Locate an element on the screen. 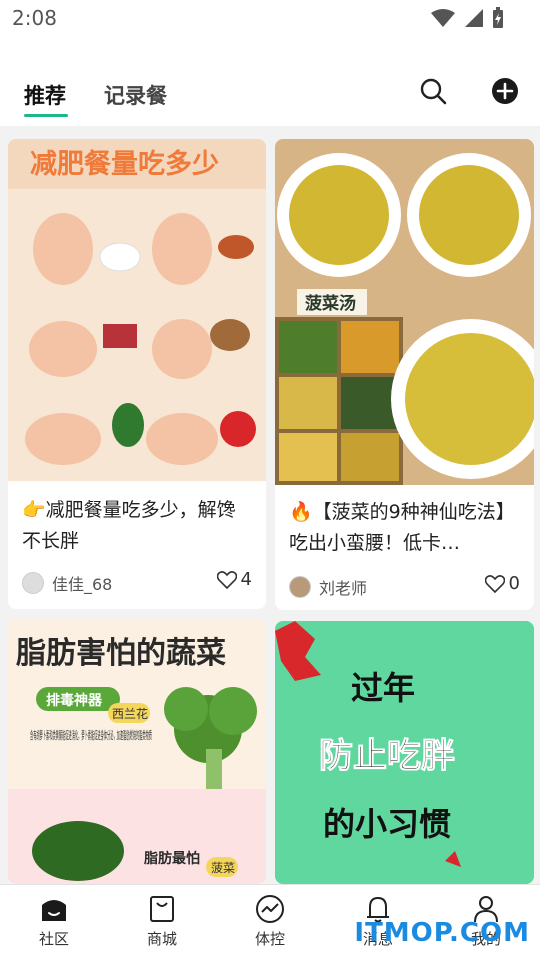 This screenshot has height=960, width=540. tab-meal-log: 记录餐 is located at coordinates (135, 95).